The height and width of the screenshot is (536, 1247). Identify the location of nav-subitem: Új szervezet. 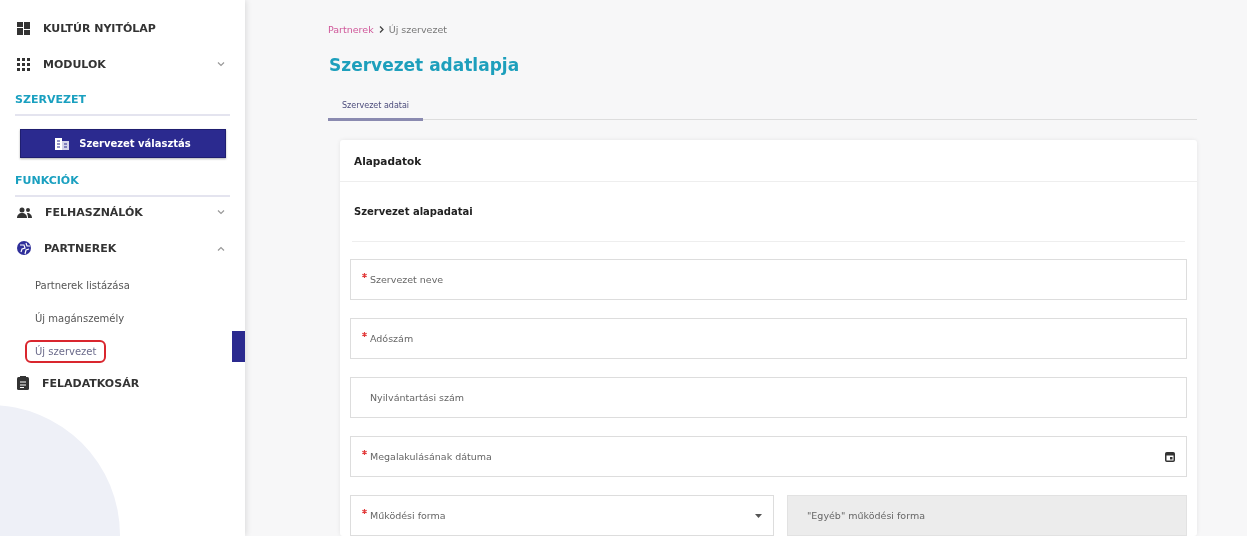
(66, 351).